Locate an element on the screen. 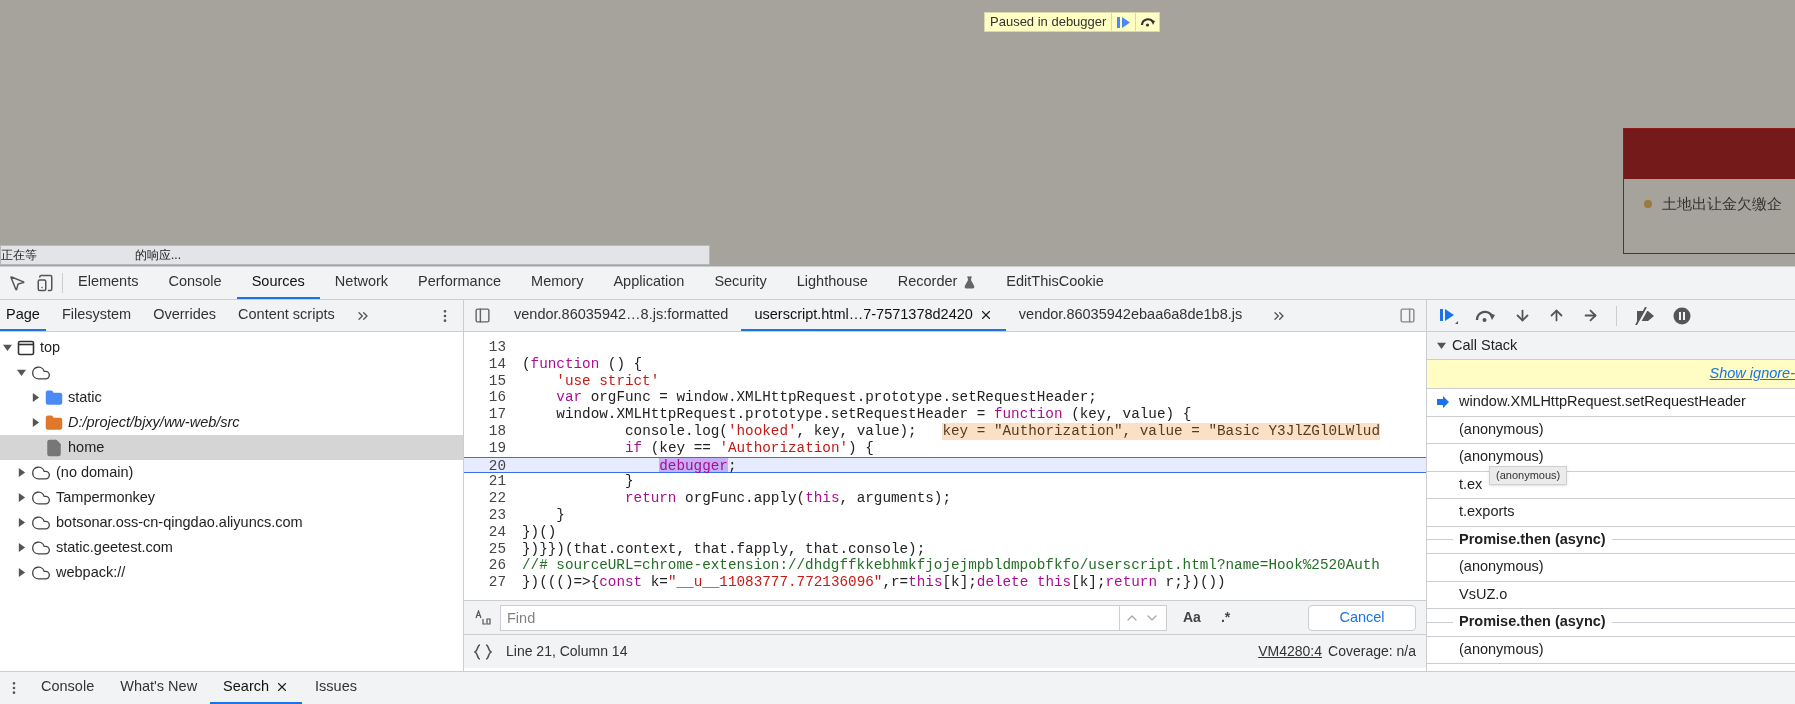 This screenshot has height=704, width=1795. show-ignored-link: Show ignore- is located at coordinates (1752, 374).